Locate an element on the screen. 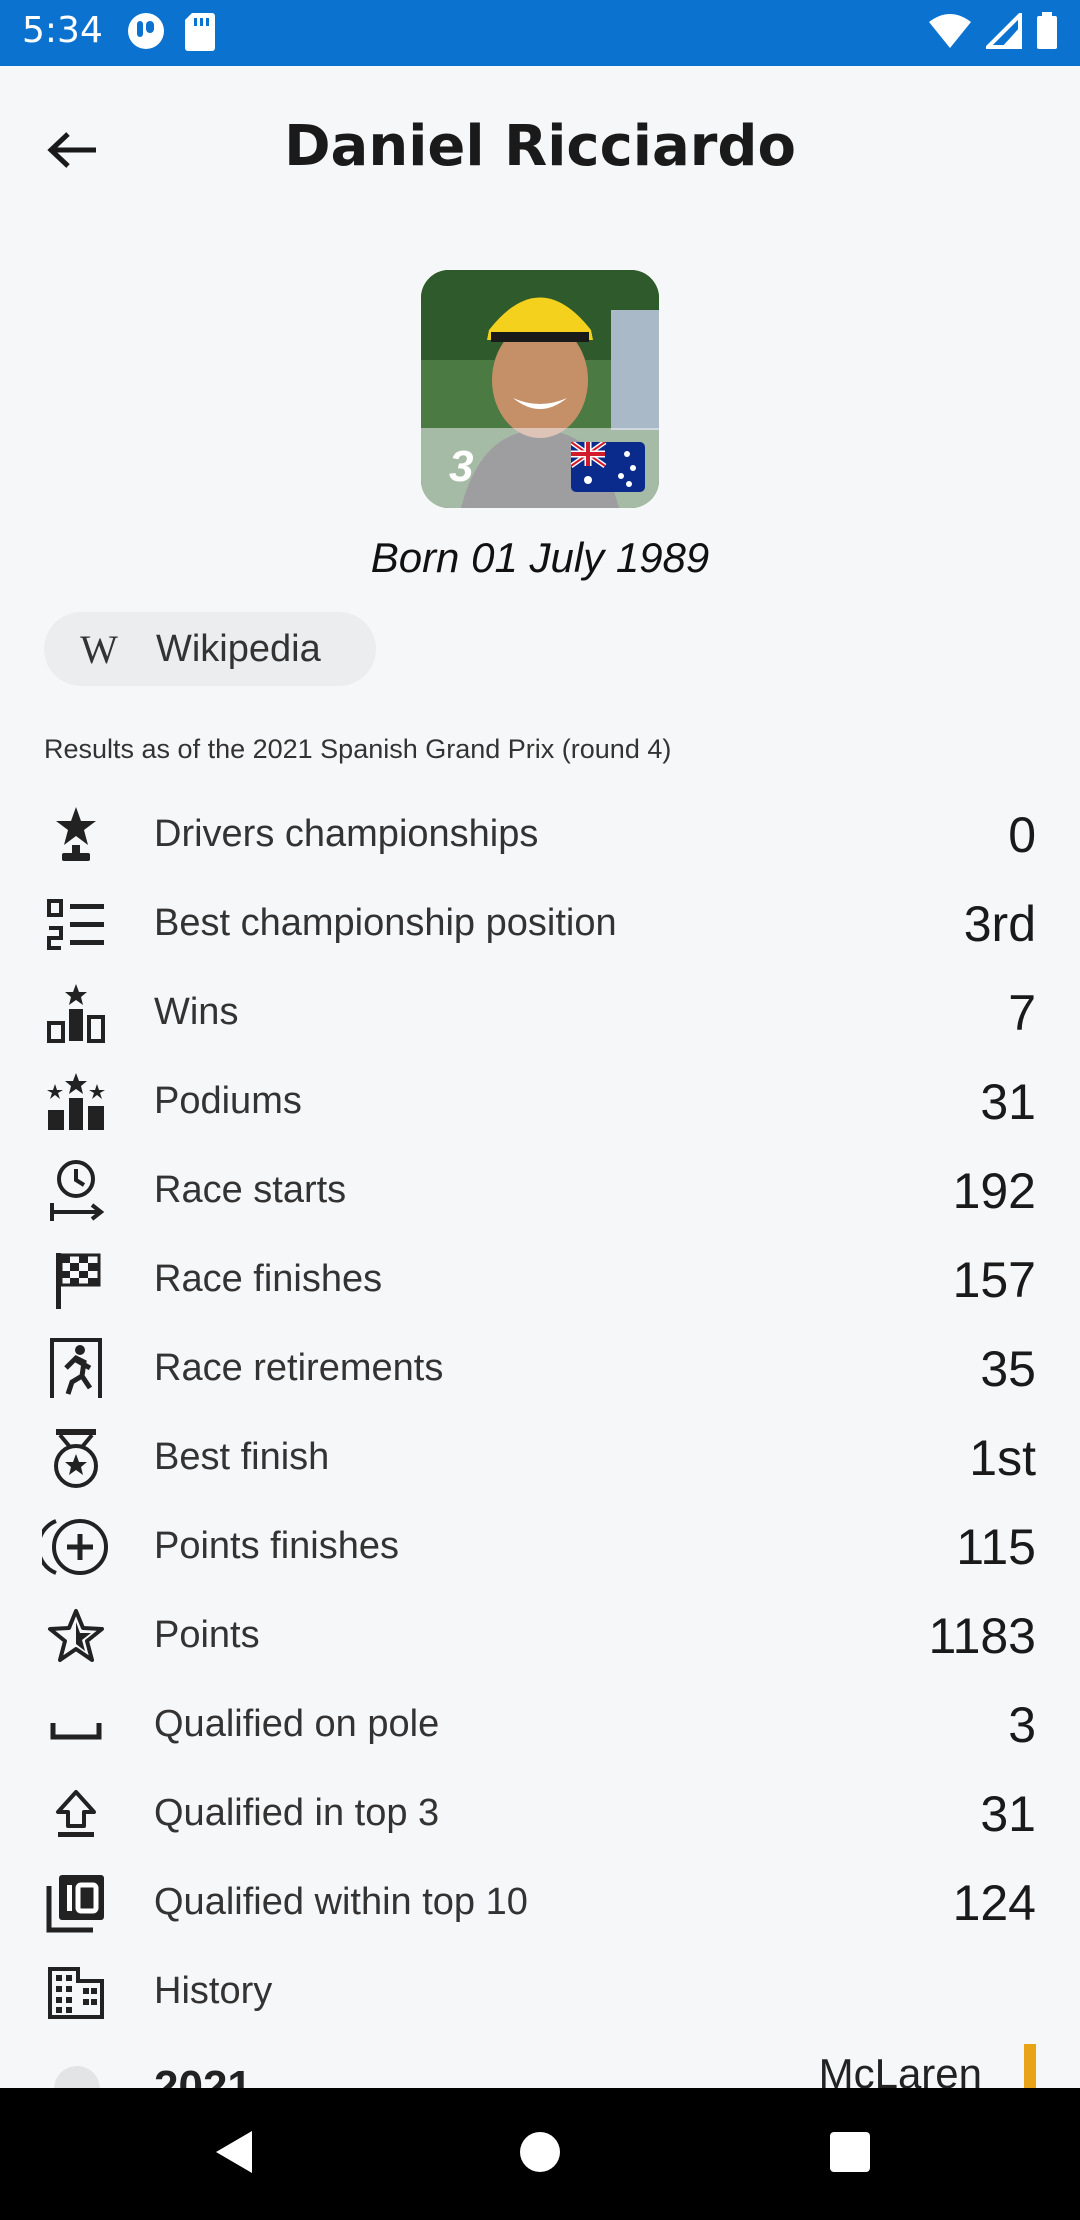 The height and width of the screenshot is (2220, 1080). stat-value: 115 is located at coordinates (996, 1546).